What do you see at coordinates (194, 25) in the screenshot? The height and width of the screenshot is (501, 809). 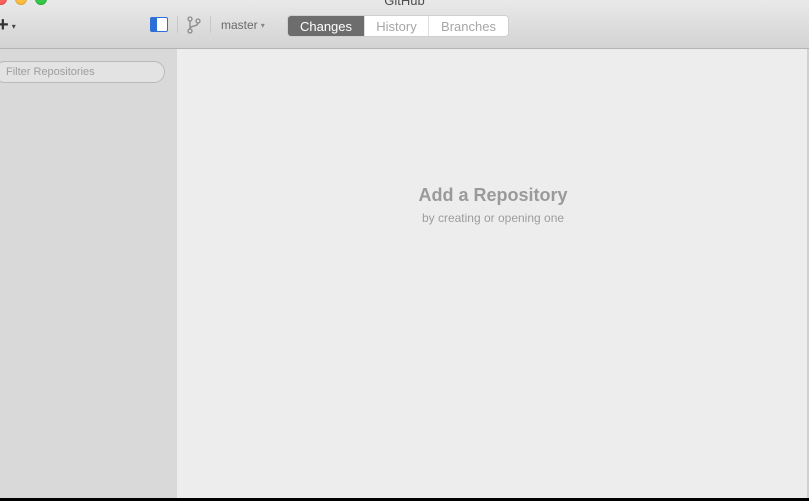 I see `git-branch-icon` at bounding box center [194, 25].